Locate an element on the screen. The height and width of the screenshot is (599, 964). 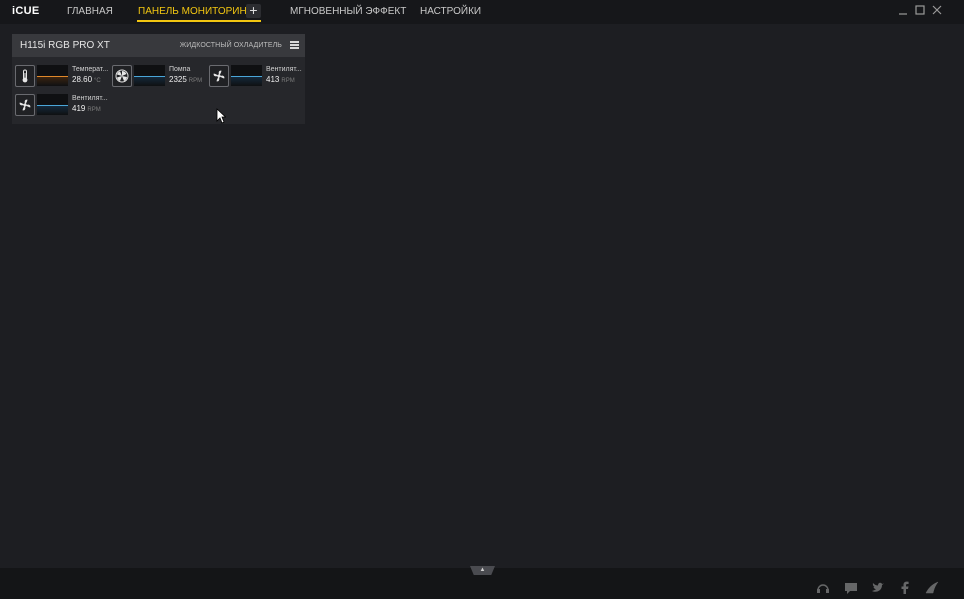
pump-icon is located at coordinates (122, 76).